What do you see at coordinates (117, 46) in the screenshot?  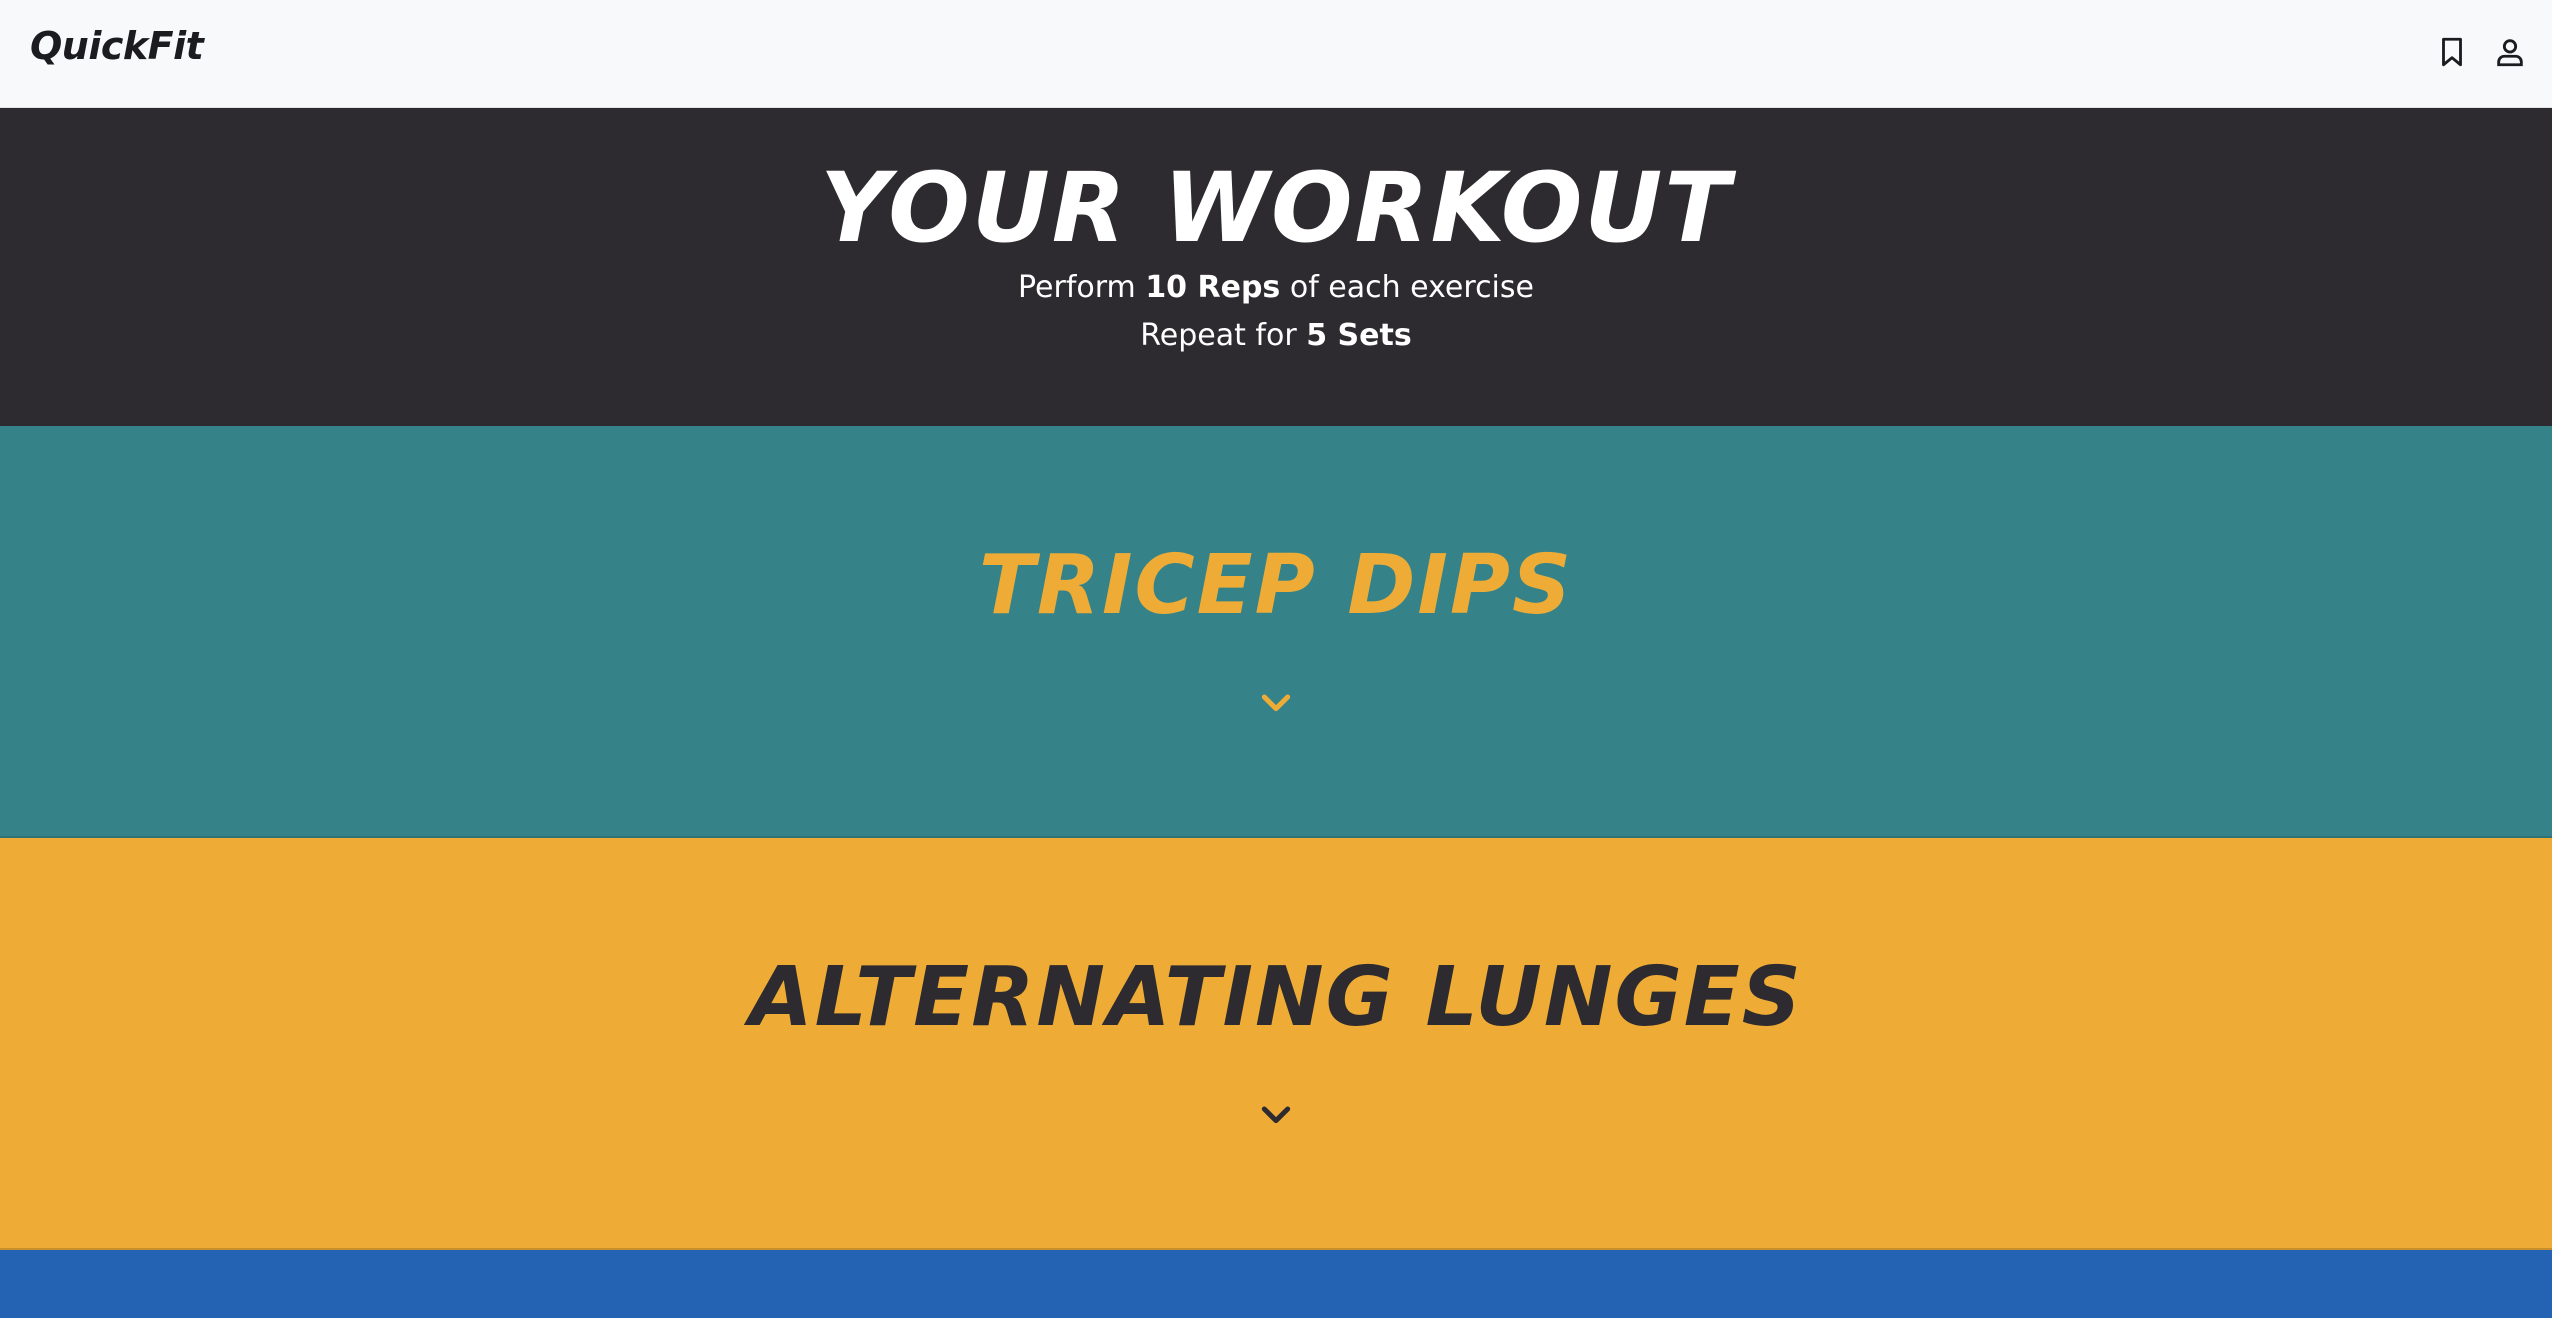 I see `brand-logo: QuickFit` at bounding box center [117, 46].